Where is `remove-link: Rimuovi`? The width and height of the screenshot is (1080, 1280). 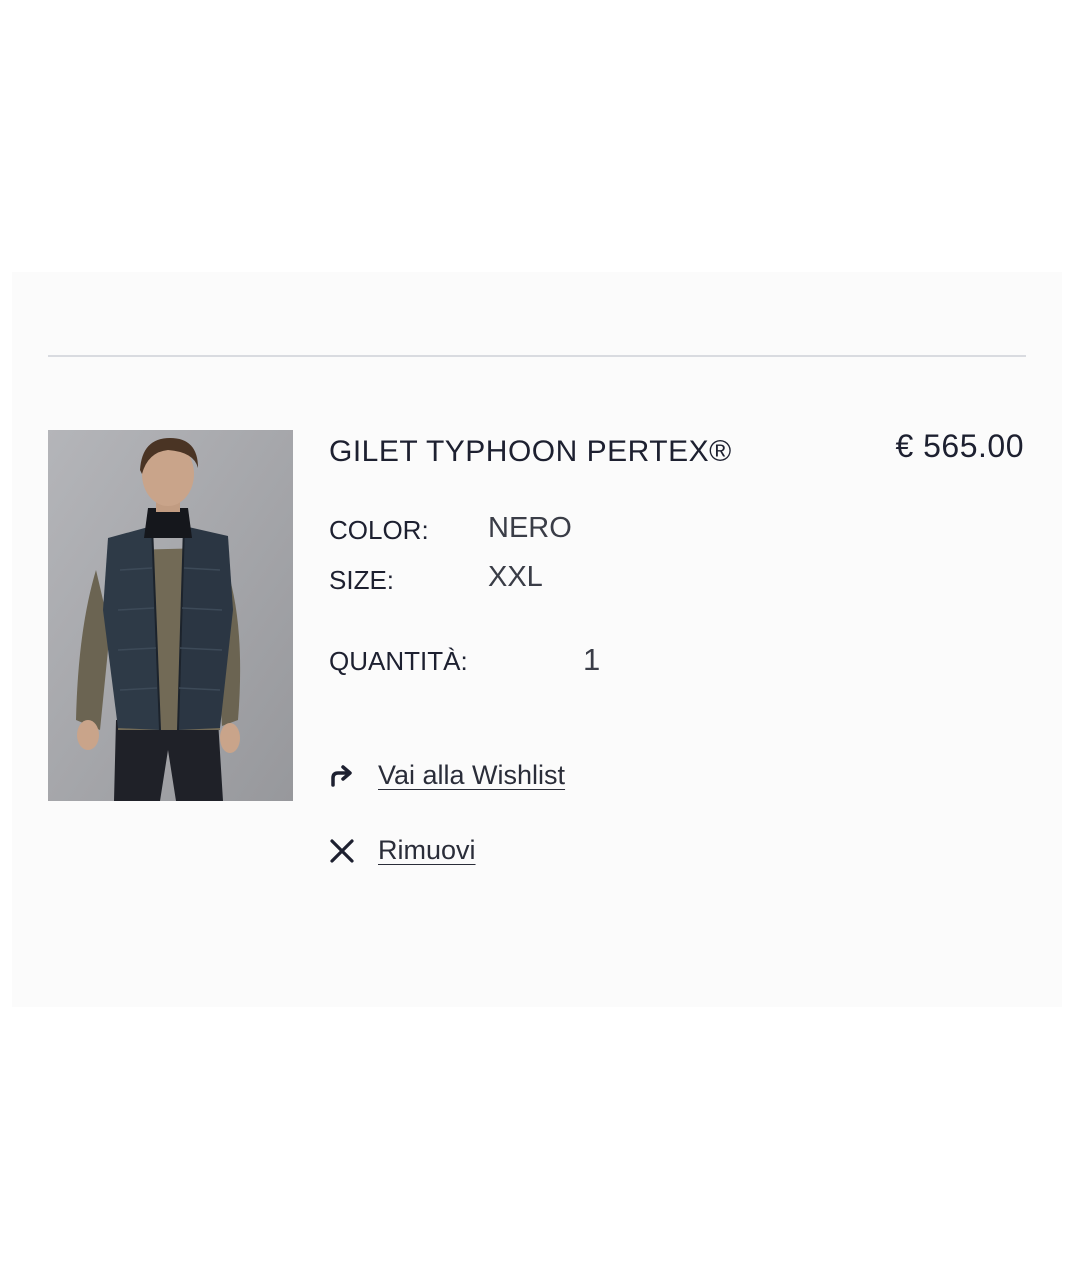
remove-link: Rimuovi is located at coordinates (402, 850).